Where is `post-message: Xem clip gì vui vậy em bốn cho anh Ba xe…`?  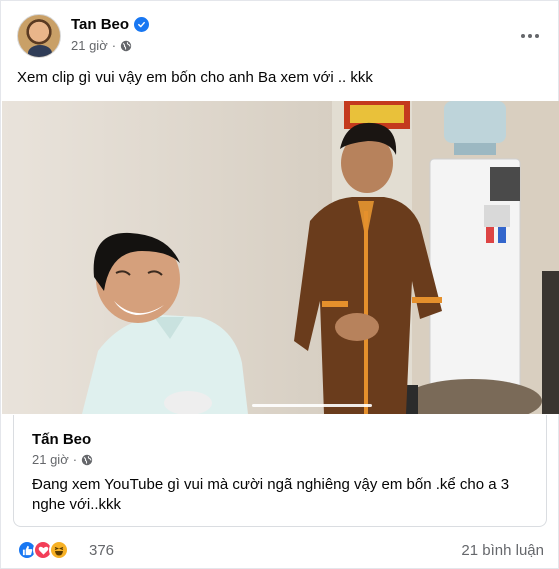
post-message: Xem clip gì vui vậy em bốn cho anh Ba xe… is located at coordinates (195, 77).